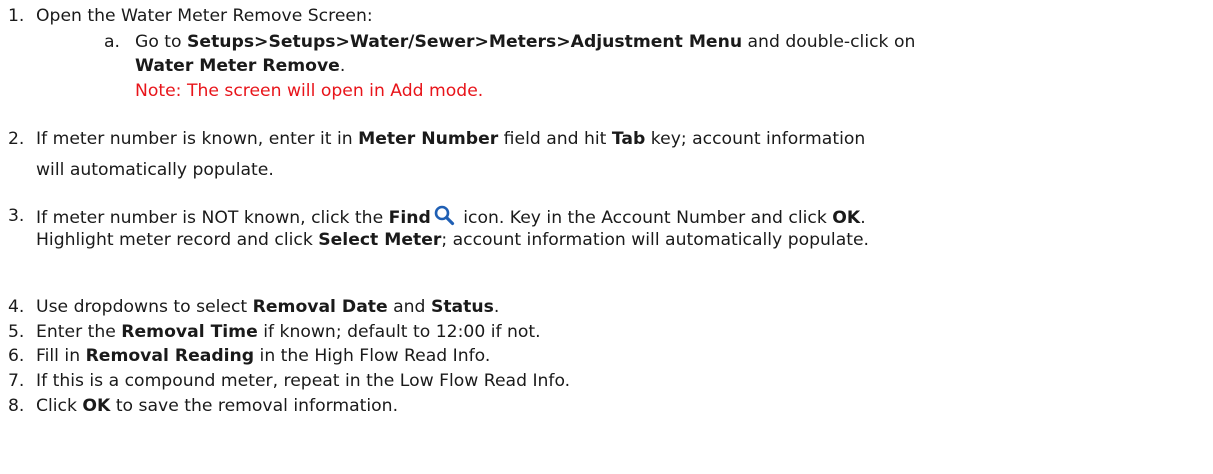 The image size is (1213, 474). I want to click on text-run: will automatically populate., so click(155, 170).